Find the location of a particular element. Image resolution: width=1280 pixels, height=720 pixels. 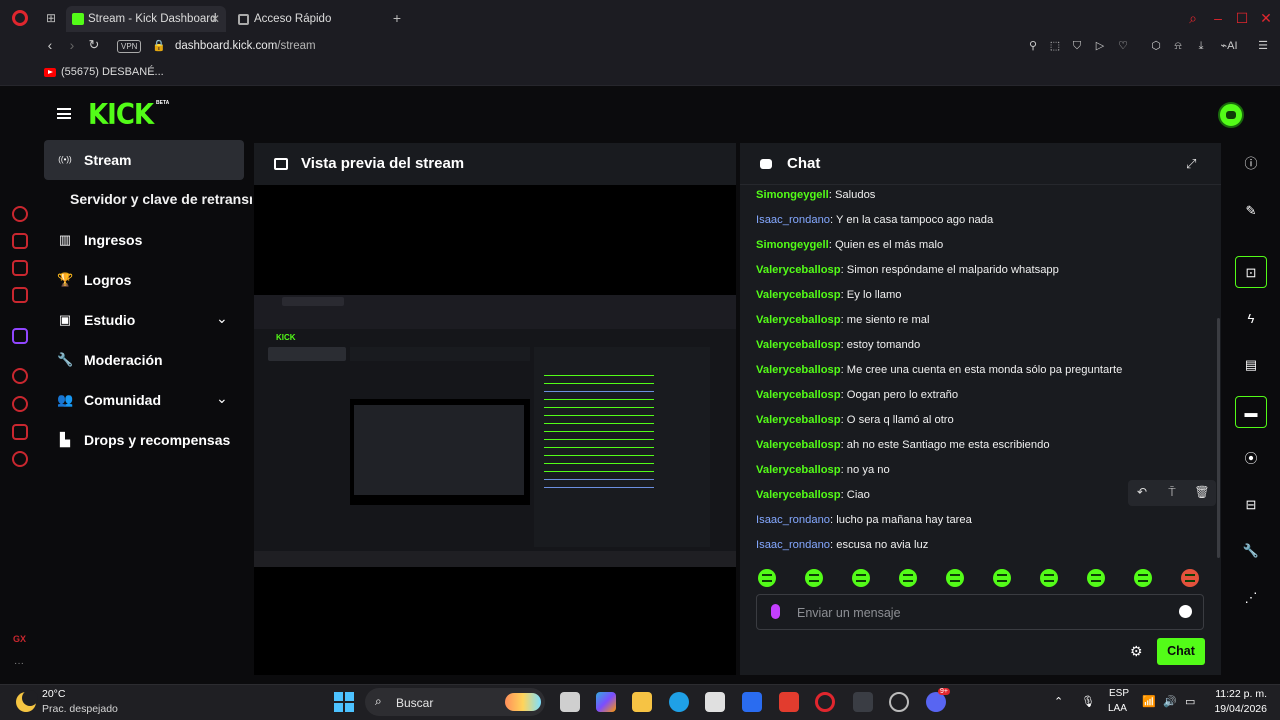

edge-icon is located at coordinates (679, 702).